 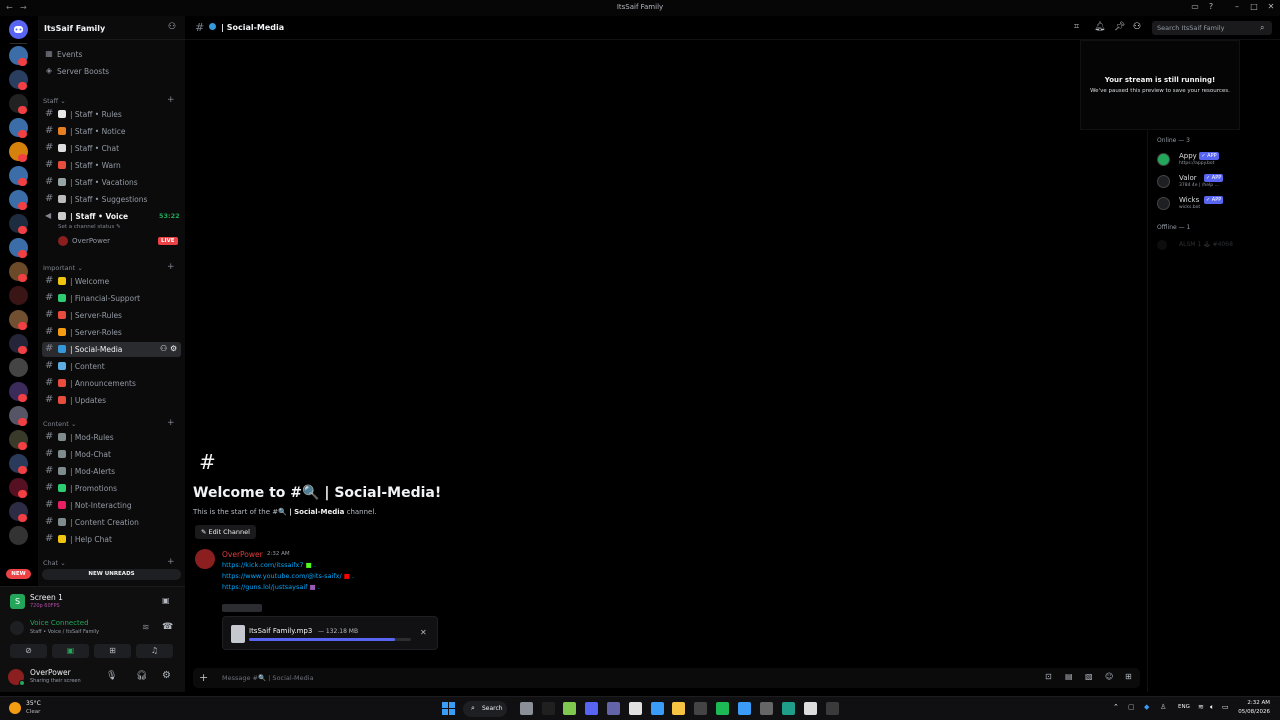 I want to click on channel-item: # | Staff • Chat, so click(x=111, y=148).